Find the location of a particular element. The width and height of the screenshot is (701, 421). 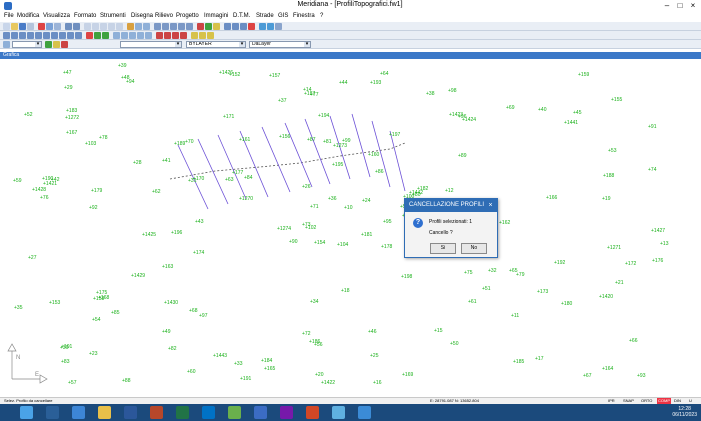

copy-icon is located at coordinates (49, 26).